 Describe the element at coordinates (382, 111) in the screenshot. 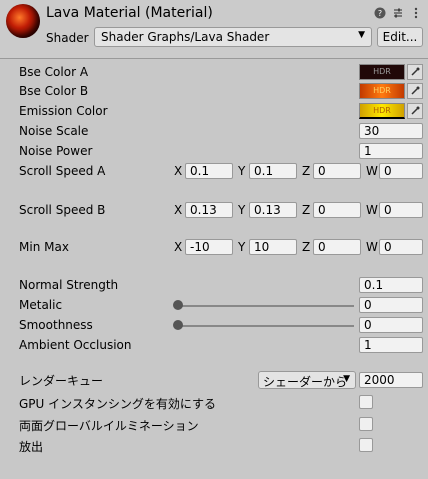

I see `color-swatch-emission-color: HDR` at that location.